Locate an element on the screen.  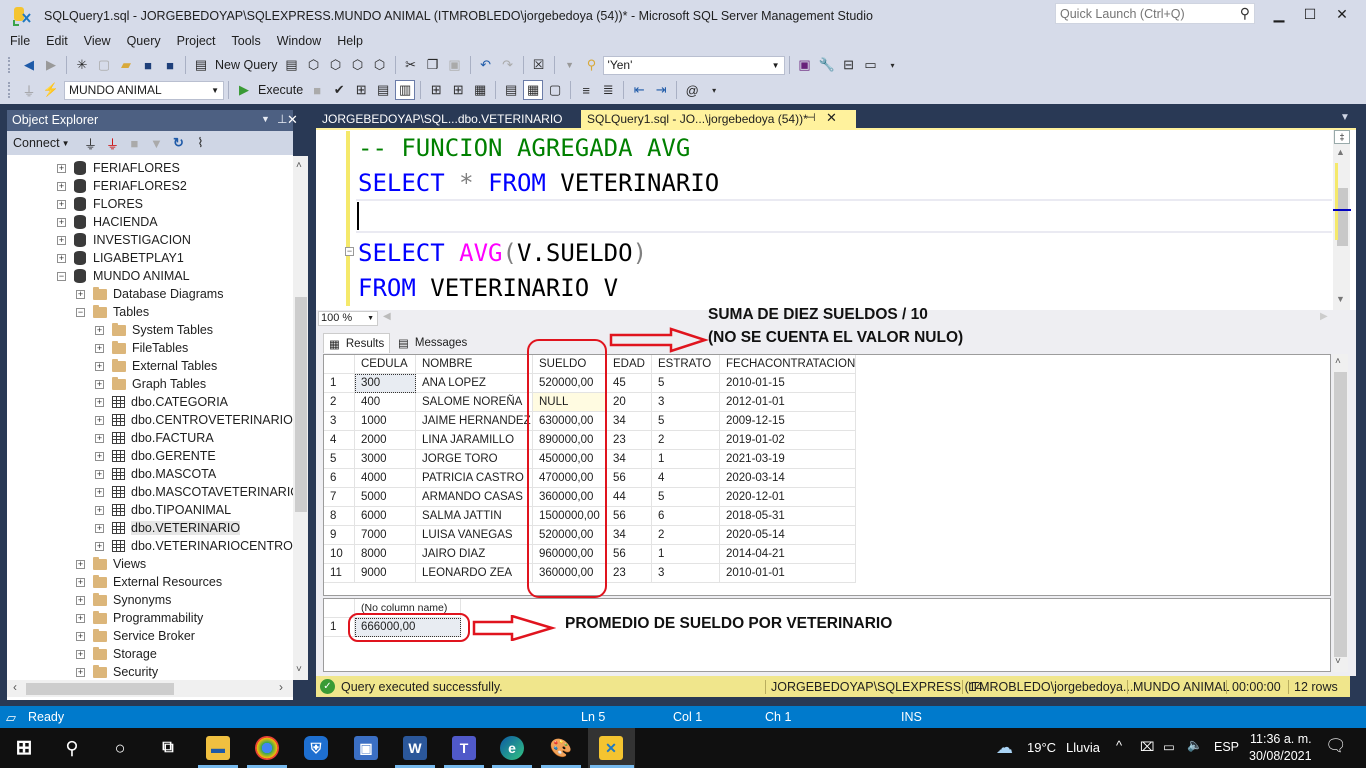
grid-cell: 6 is located at coordinates (686, 516).